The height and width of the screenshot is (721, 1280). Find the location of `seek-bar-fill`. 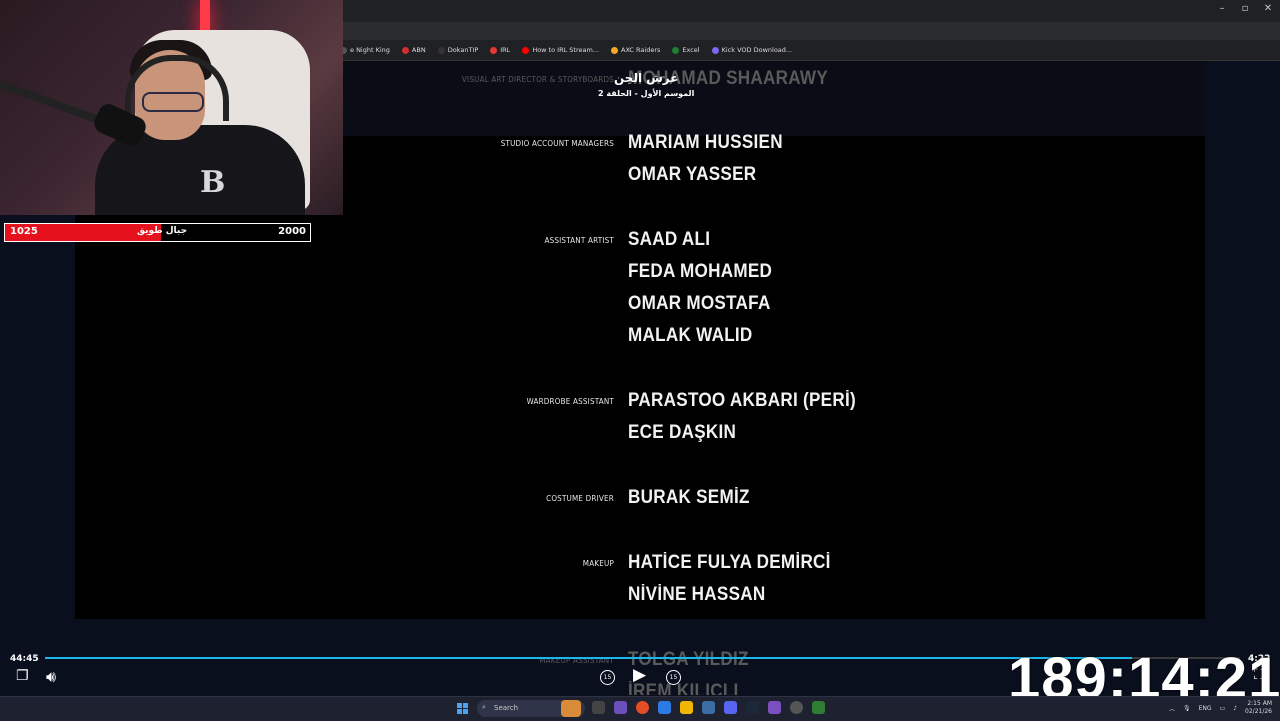

seek-bar-fill is located at coordinates (589, 658).